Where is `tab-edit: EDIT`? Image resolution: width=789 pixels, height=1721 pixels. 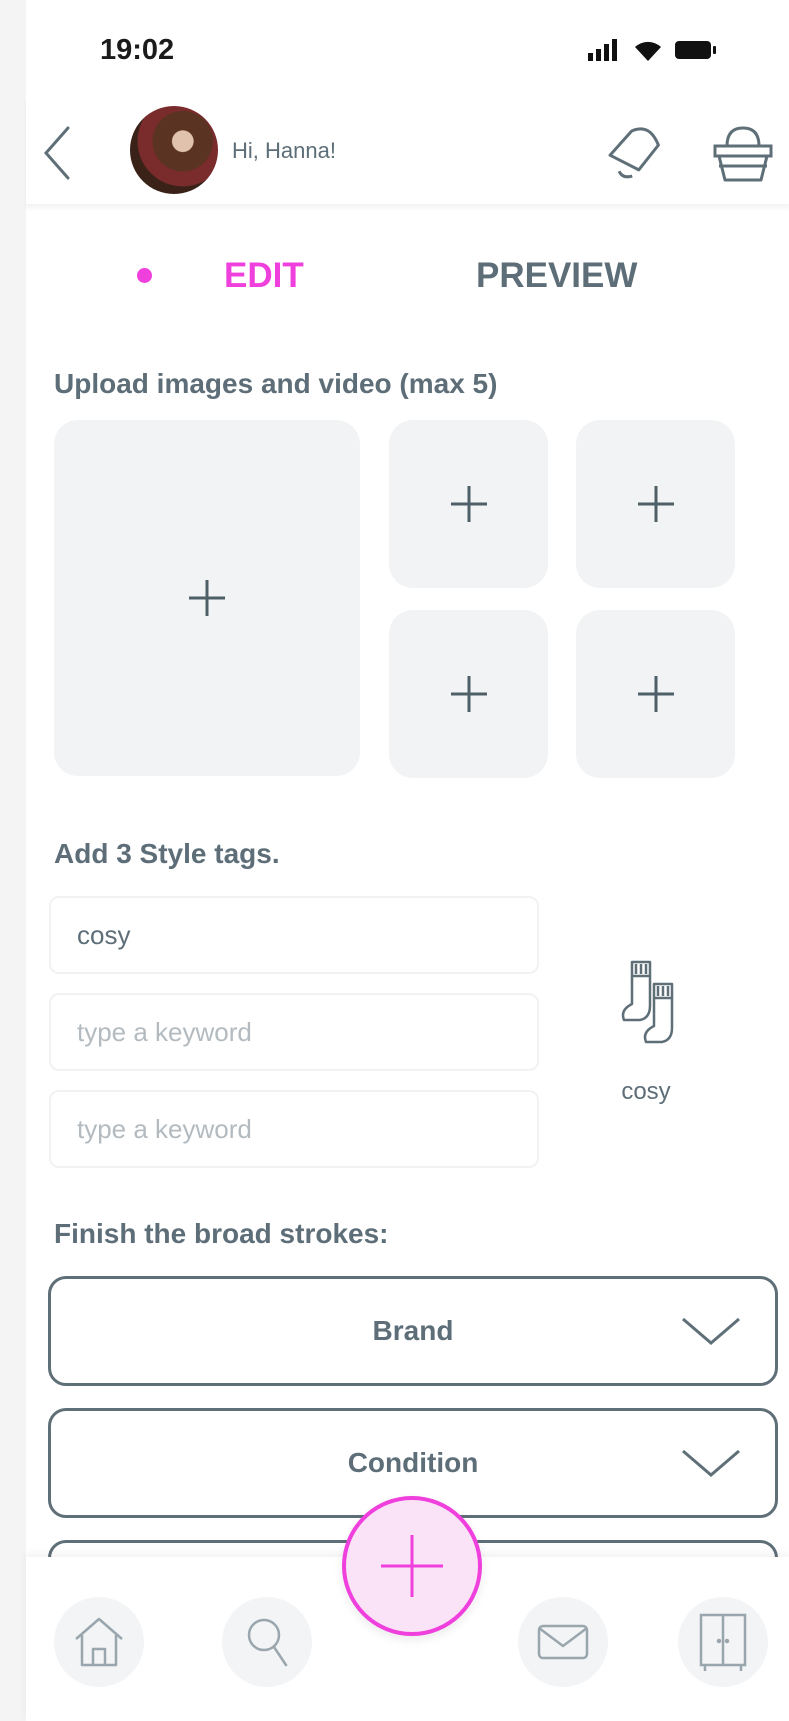
tab-edit: EDIT is located at coordinates (264, 276).